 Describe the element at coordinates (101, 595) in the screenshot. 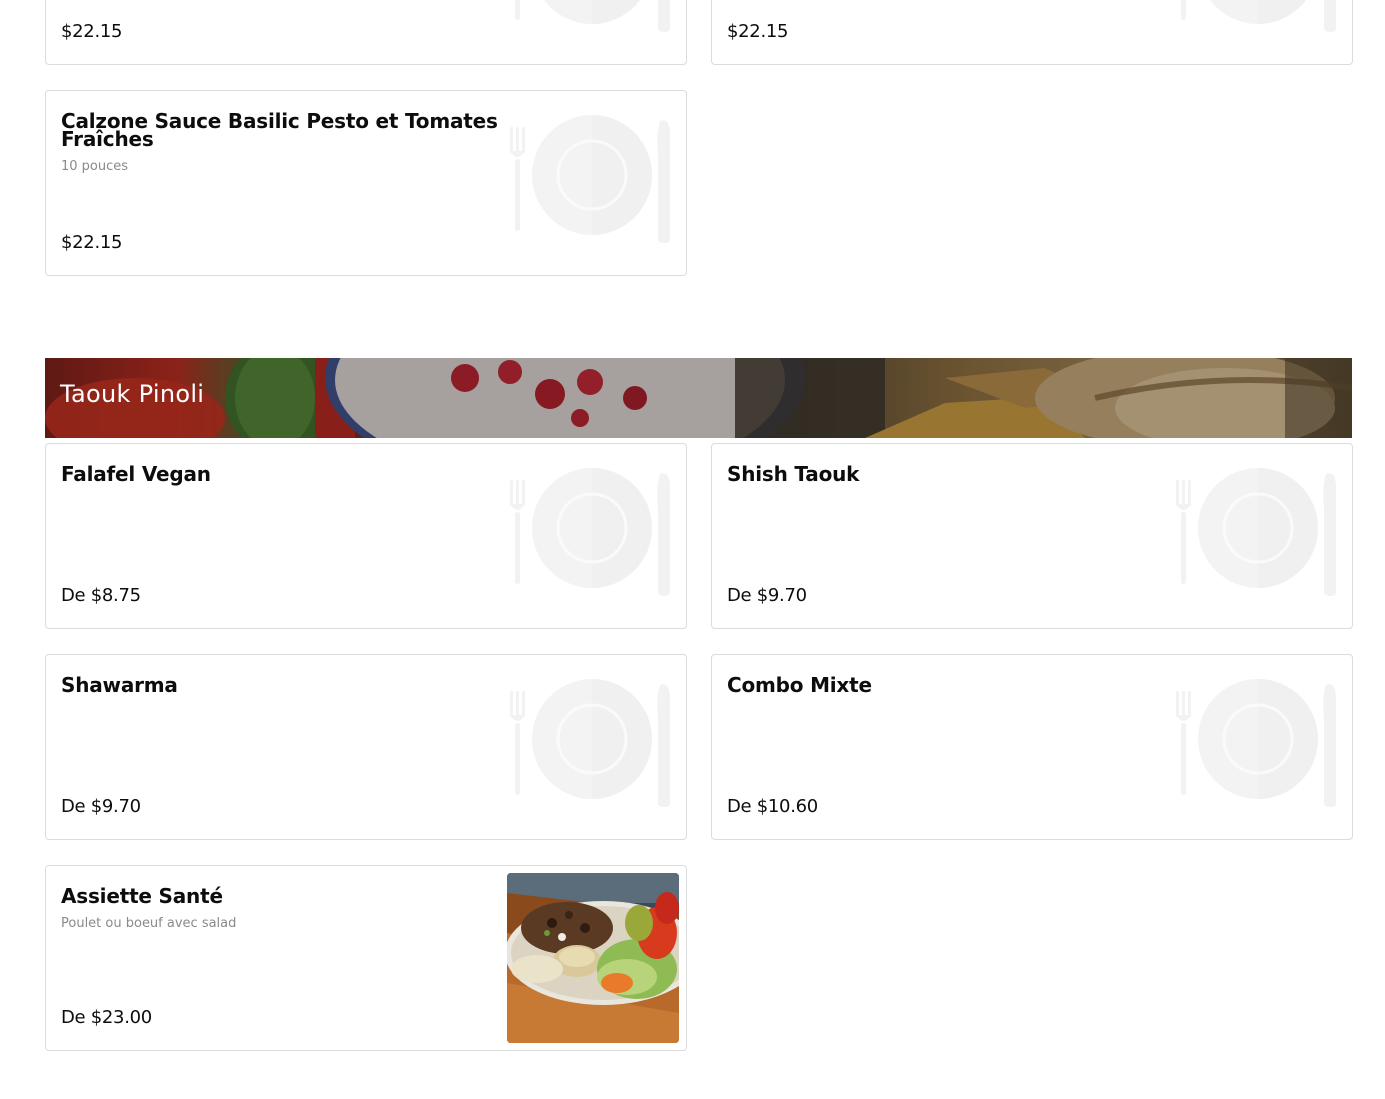

I see `item-price: De $8.75` at that location.